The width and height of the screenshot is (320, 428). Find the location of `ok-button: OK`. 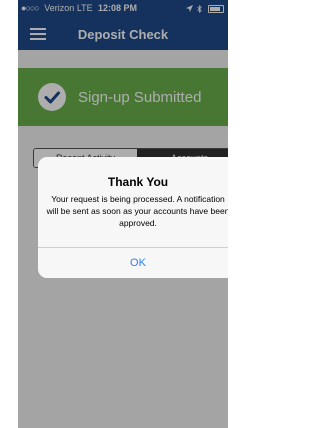

ok-button: OK is located at coordinates (133, 263).